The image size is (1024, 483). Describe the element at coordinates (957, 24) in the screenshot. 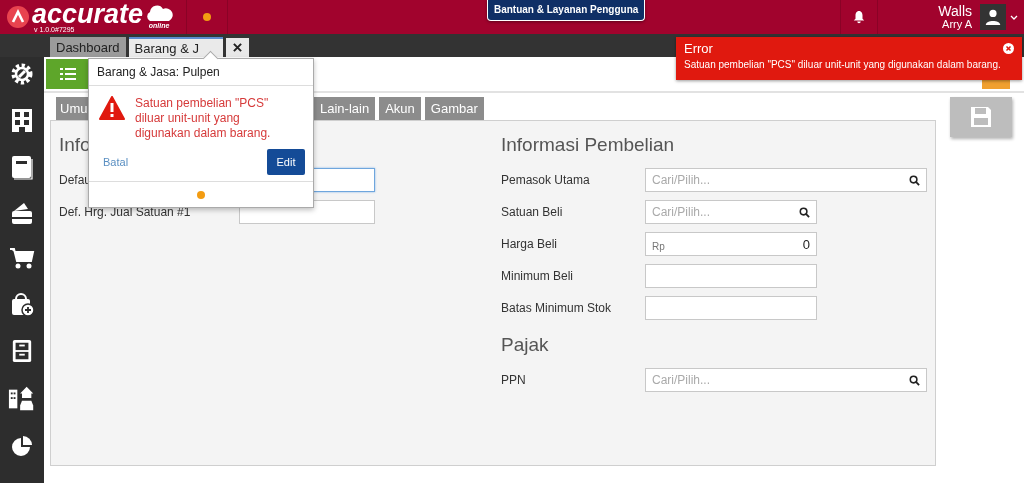

I see `user-subtitle: Arry A` at that location.